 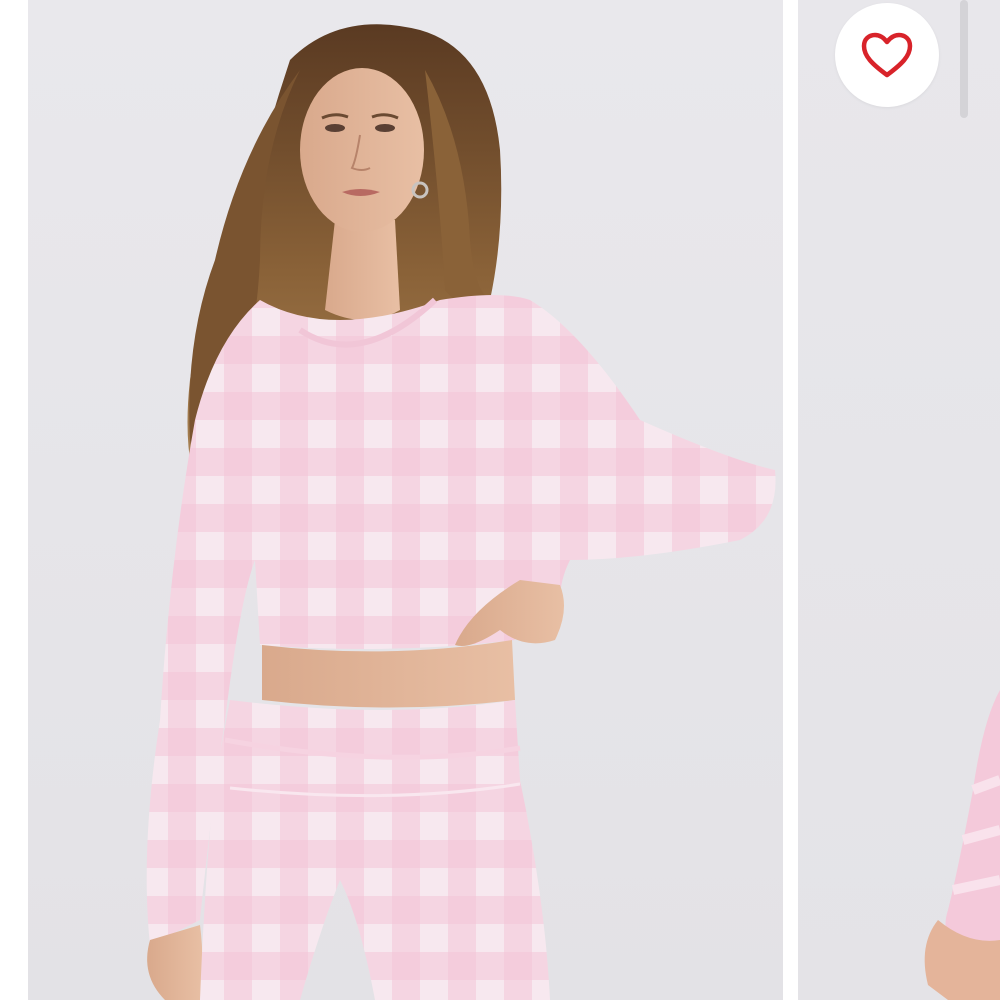 I want to click on gallery-gutter, so click(x=14, y=500).